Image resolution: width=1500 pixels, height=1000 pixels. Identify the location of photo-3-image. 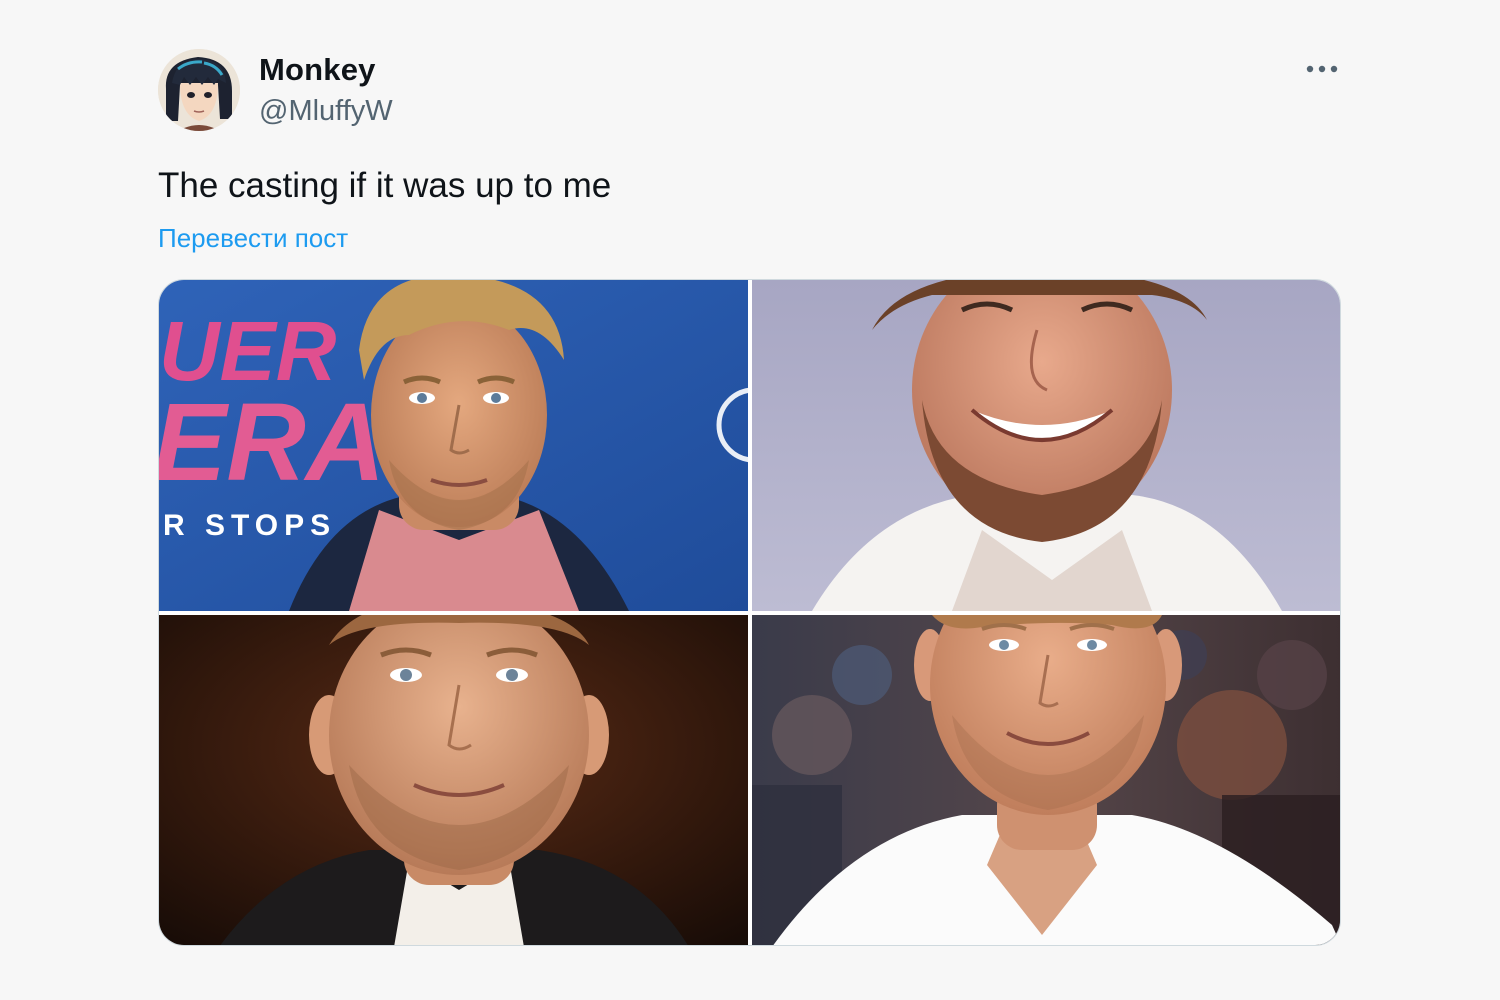
(453, 780).